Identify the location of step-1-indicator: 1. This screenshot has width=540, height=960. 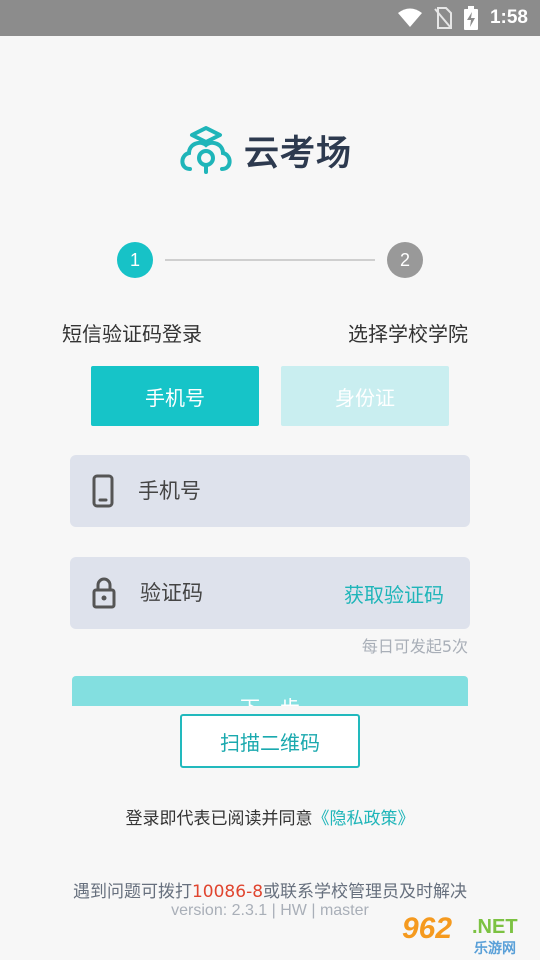
(135, 260).